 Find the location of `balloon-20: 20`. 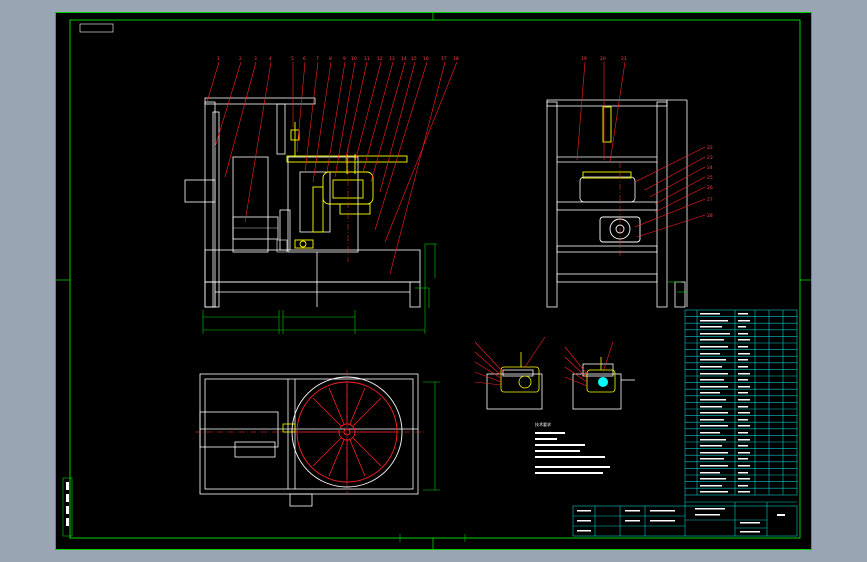

balloon-20: 20 is located at coordinates (603, 59).